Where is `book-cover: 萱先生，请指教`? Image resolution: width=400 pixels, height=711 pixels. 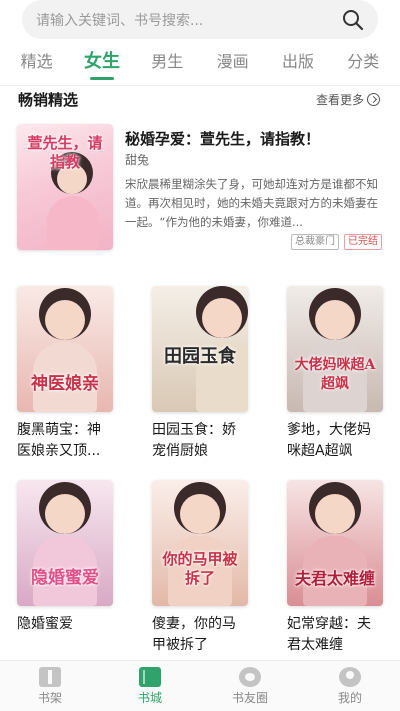
book-cover: 萱先生，请指教 is located at coordinates (65, 187).